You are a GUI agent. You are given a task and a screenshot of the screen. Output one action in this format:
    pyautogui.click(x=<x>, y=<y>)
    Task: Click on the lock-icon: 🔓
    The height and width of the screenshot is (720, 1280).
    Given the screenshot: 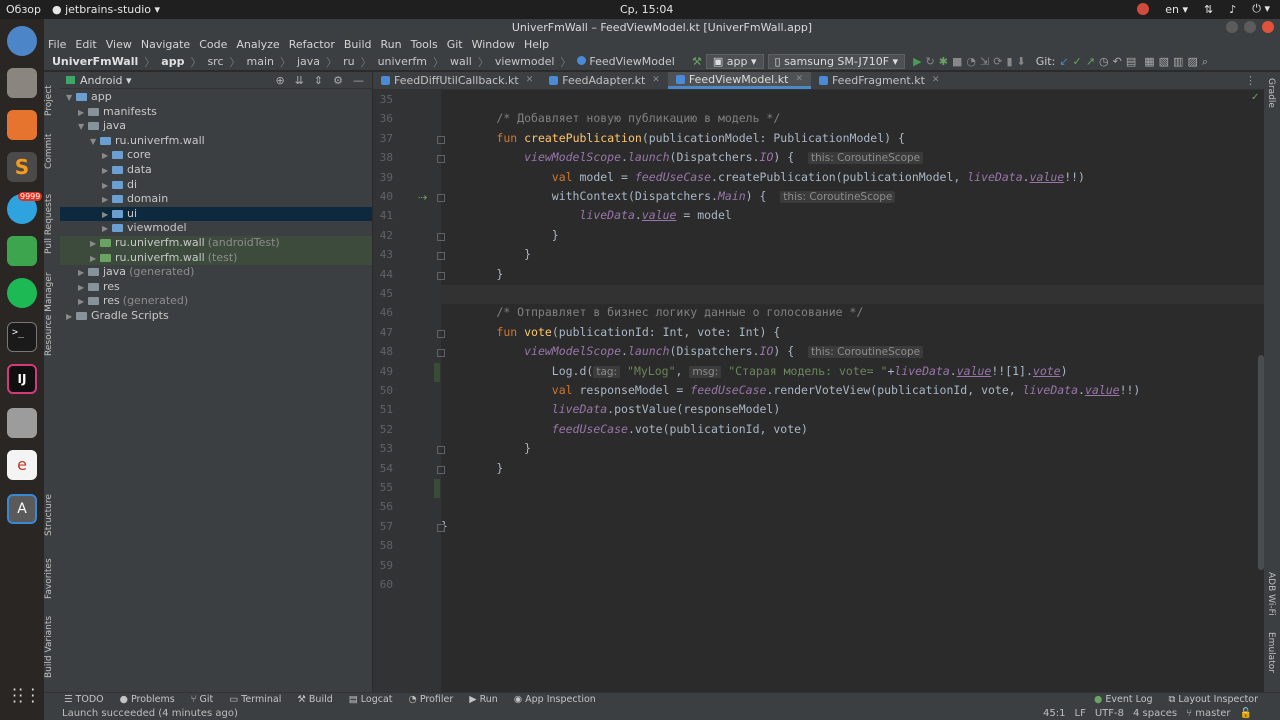 What is the action you would take?
    pyautogui.click(x=1246, y=713)
    